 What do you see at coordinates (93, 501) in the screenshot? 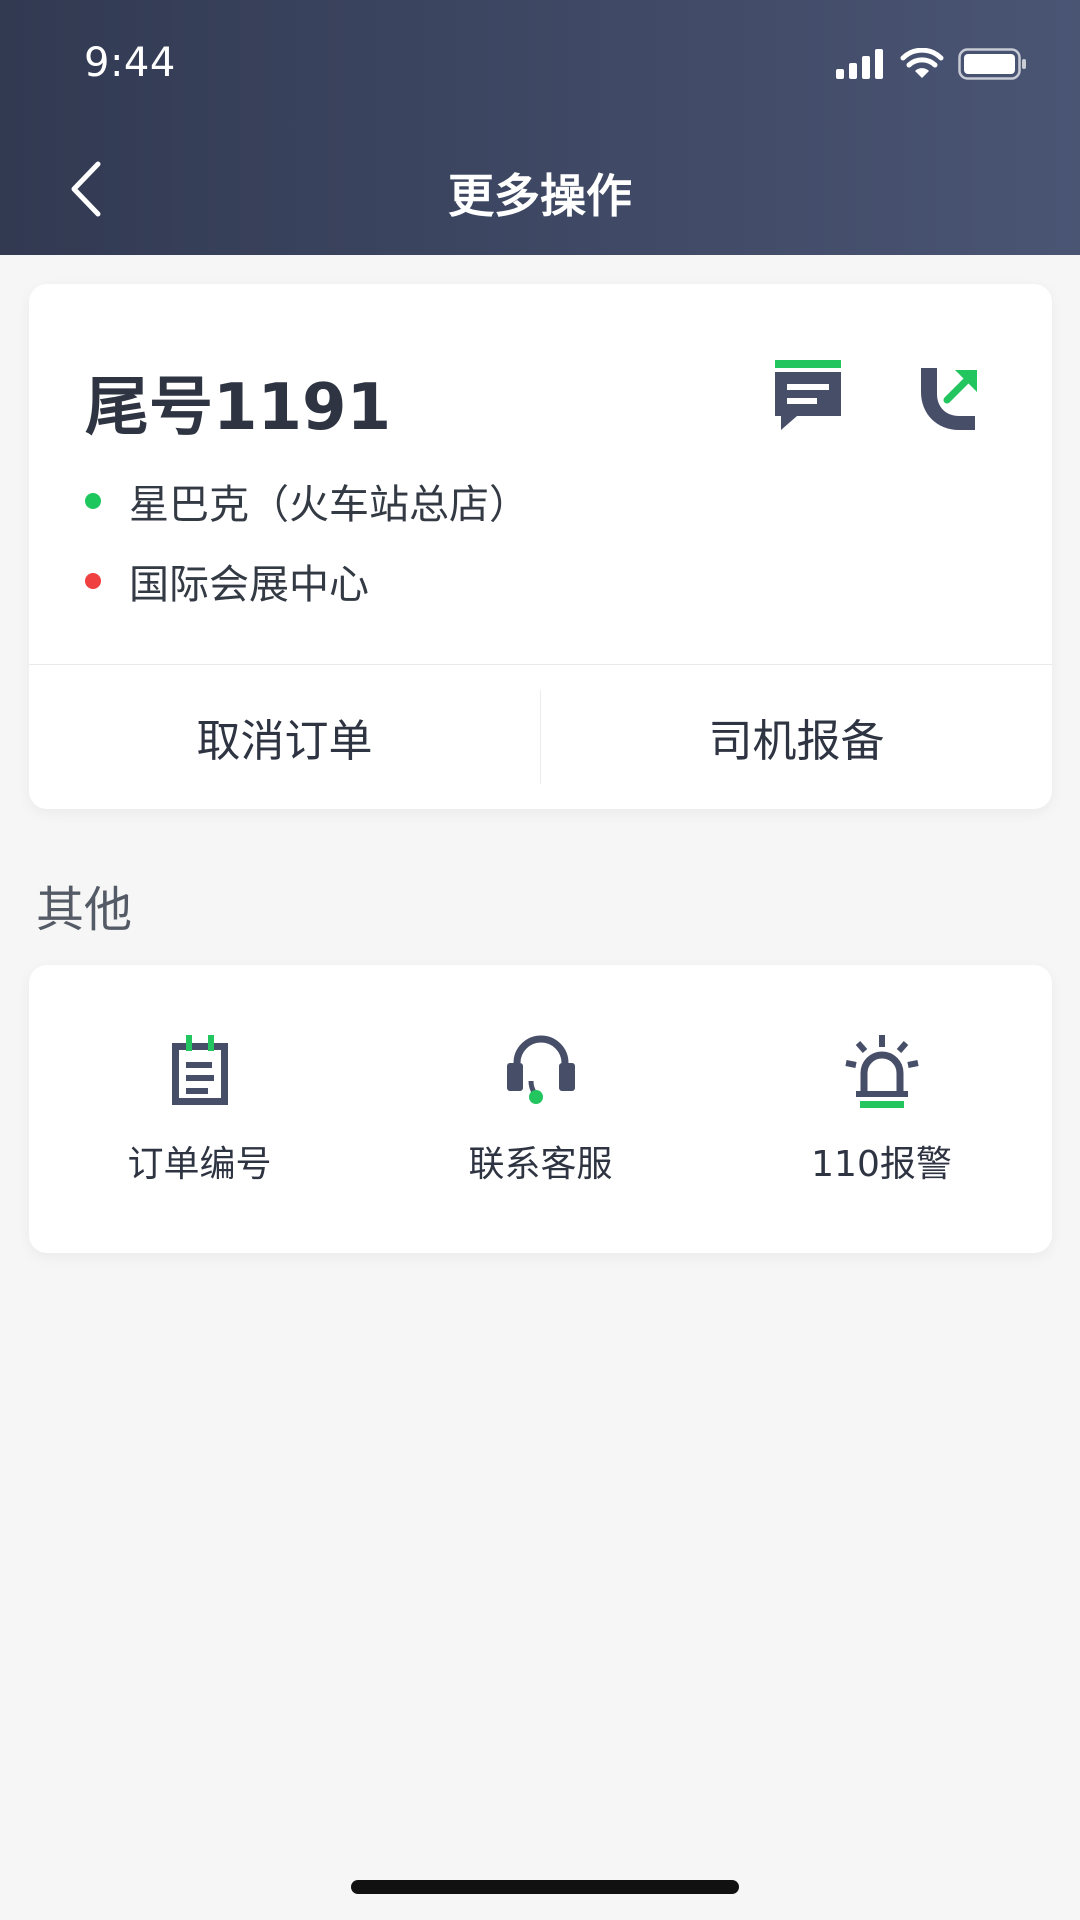
I see `start-dot` at bounding box center [93, 501].